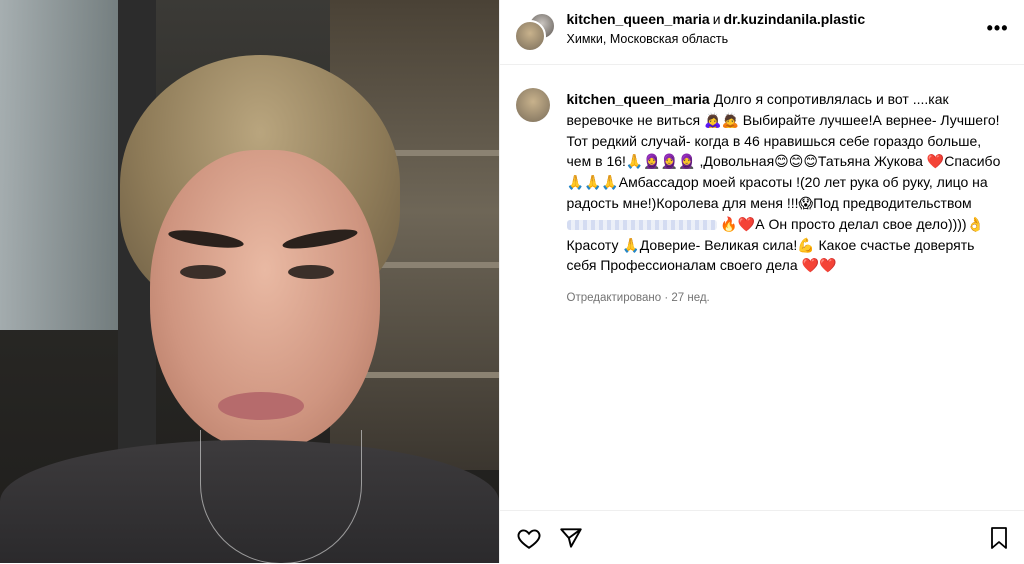  Describe the element at coordinates (261, 406) in the screenshot. I see `lips` at that location.